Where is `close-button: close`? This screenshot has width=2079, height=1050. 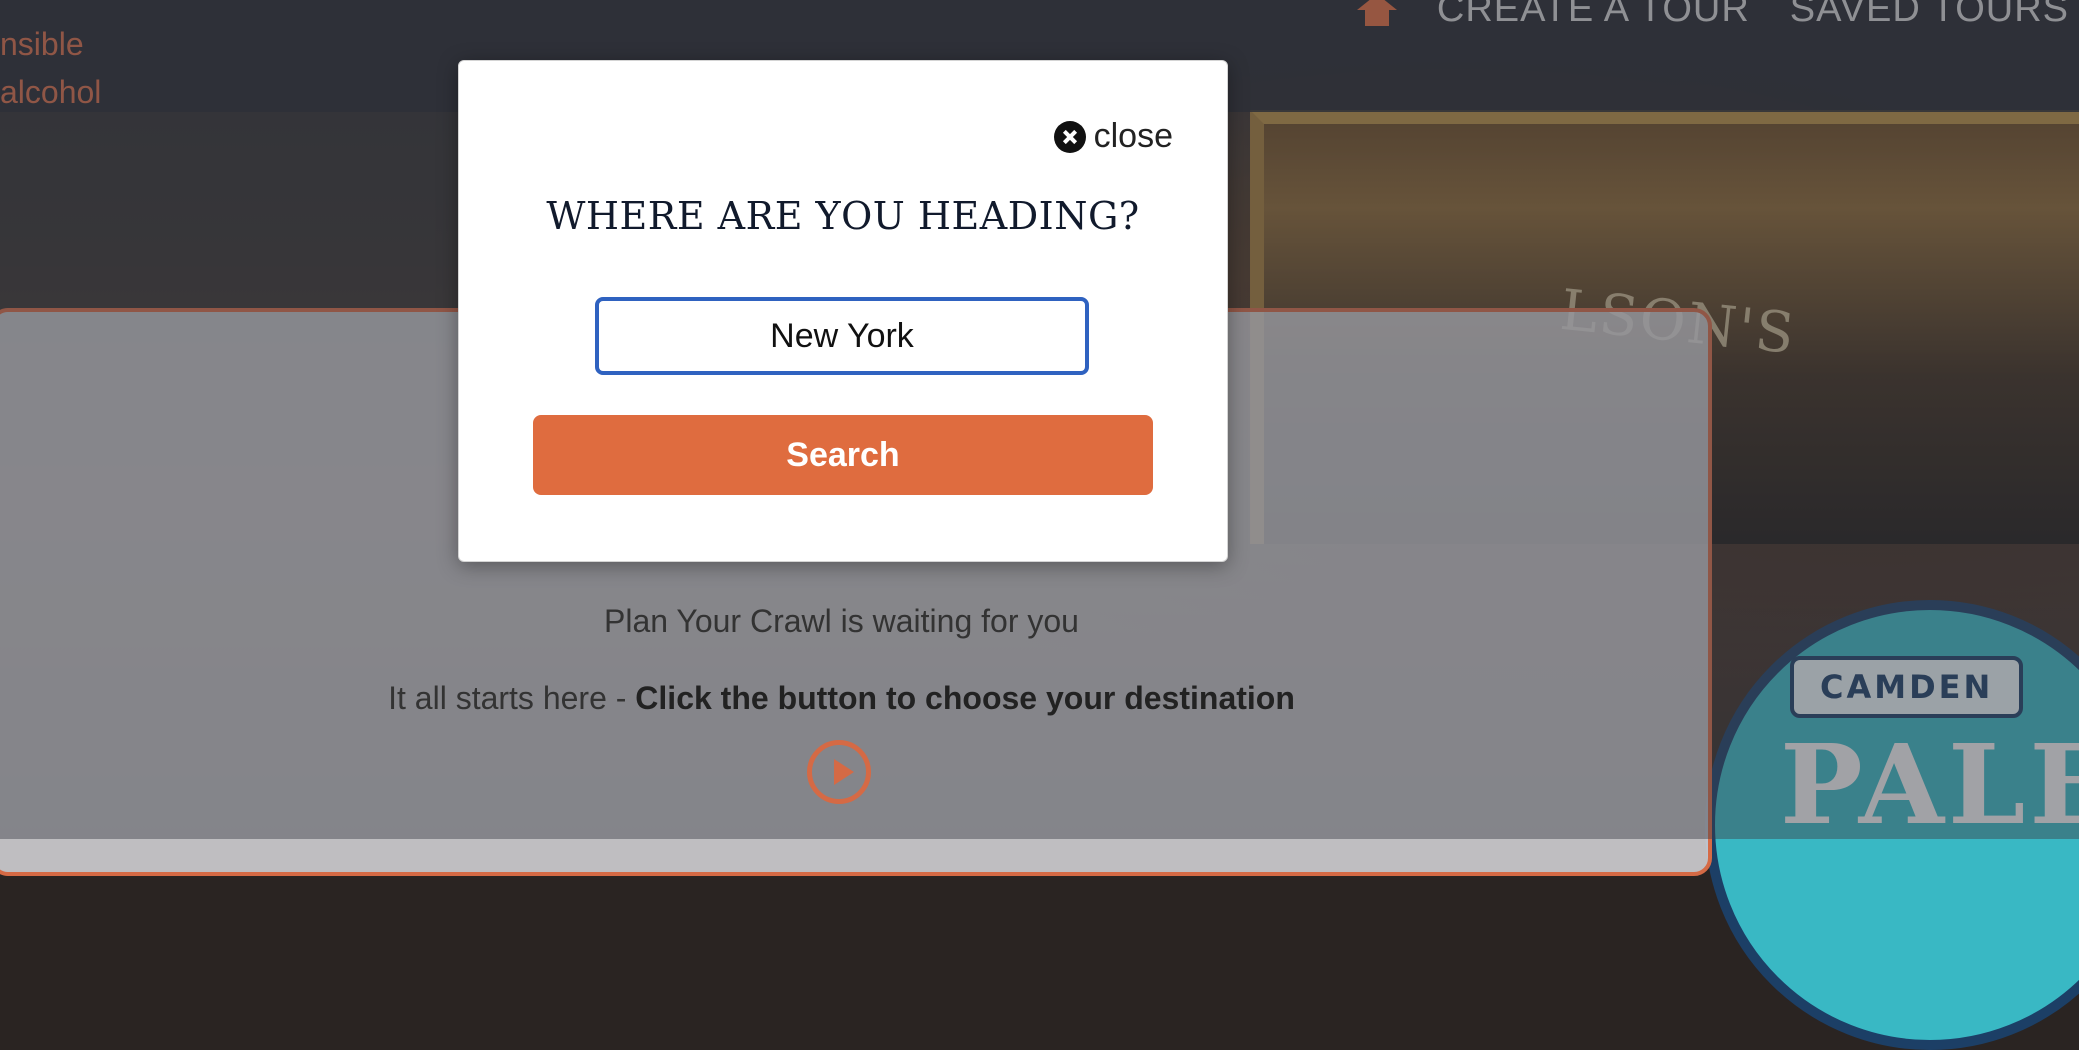
close-button: close is located at coordinates (1113, 136).